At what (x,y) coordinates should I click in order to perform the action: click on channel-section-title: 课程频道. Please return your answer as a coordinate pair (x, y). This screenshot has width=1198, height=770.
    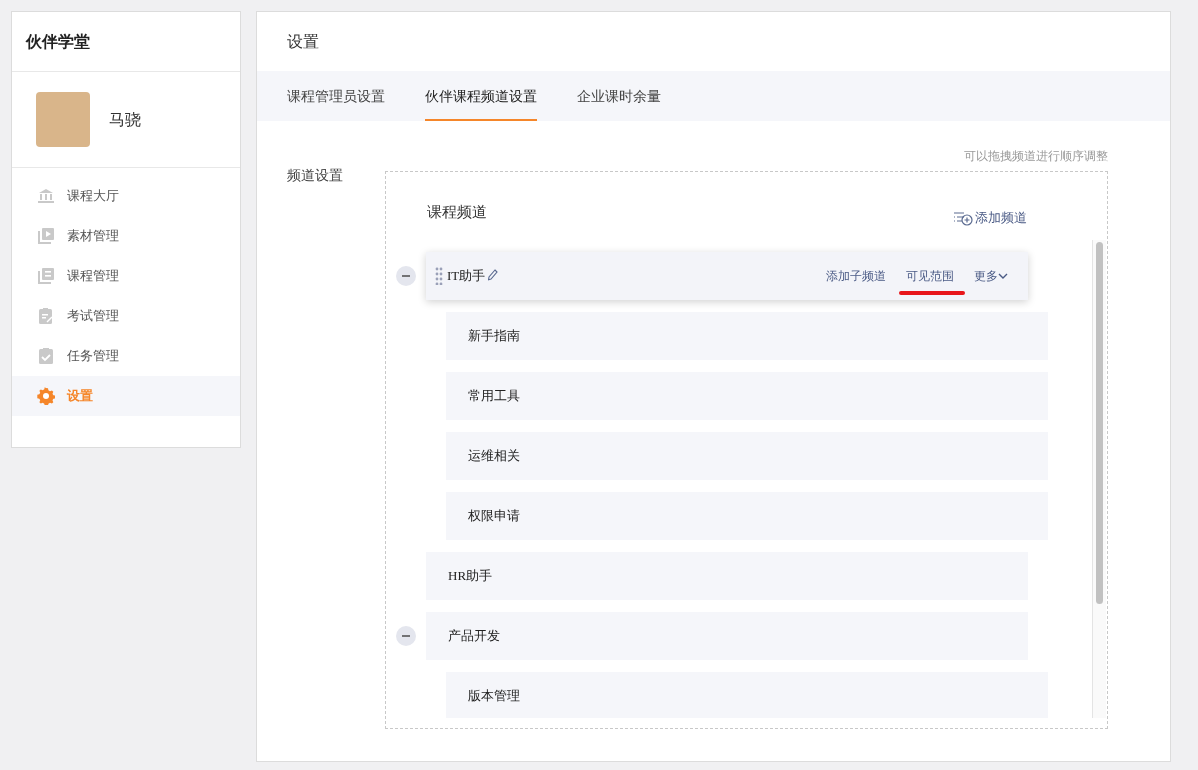
    Looking at the image, I should click on (457, 211).